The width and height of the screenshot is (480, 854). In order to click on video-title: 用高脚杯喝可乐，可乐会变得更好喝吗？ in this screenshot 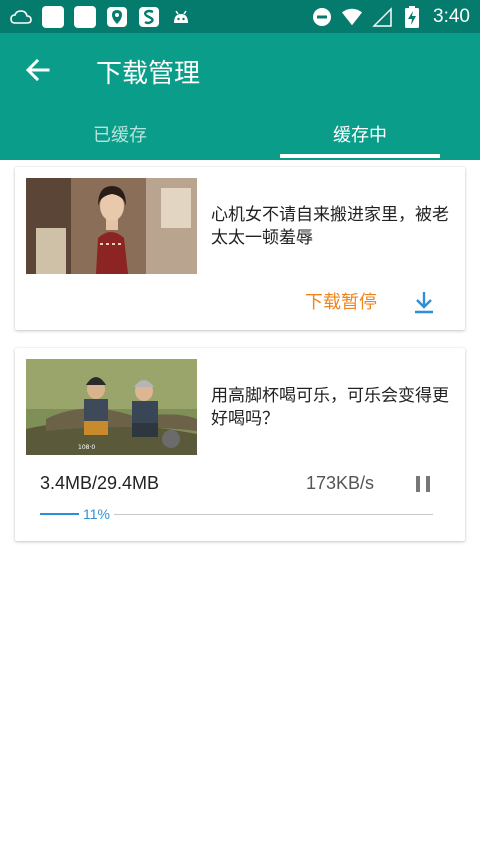, I will do `click(330, 407)`.